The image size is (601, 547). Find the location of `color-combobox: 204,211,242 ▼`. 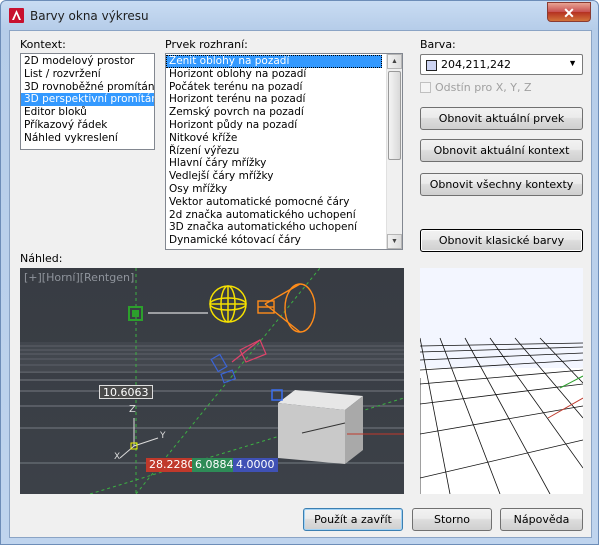

color-combobox: 204,211,242 ▼ is located at coordinates (501, 64).